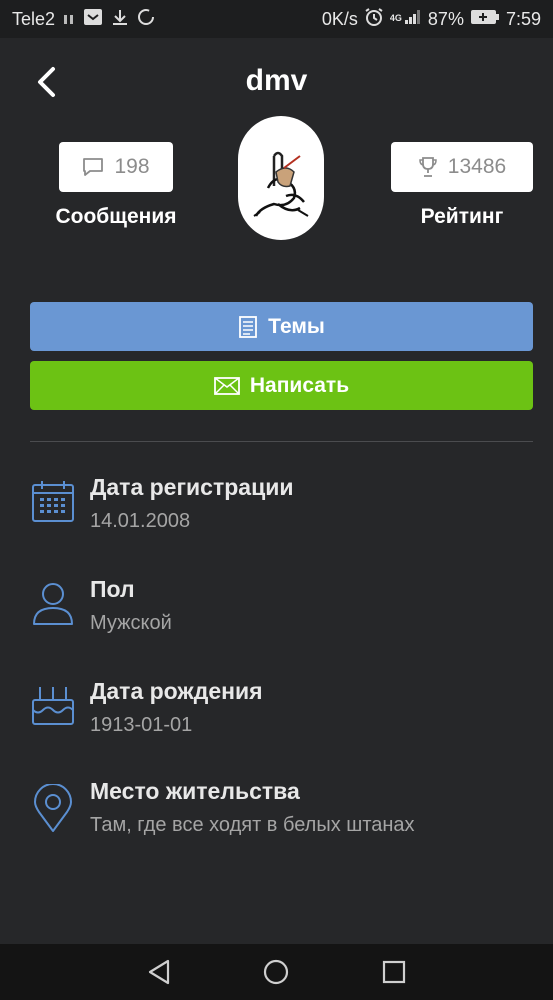 This screenshot has height=1000, width=553. I want to click on avatar-drawing-icon, so click(281, 184).